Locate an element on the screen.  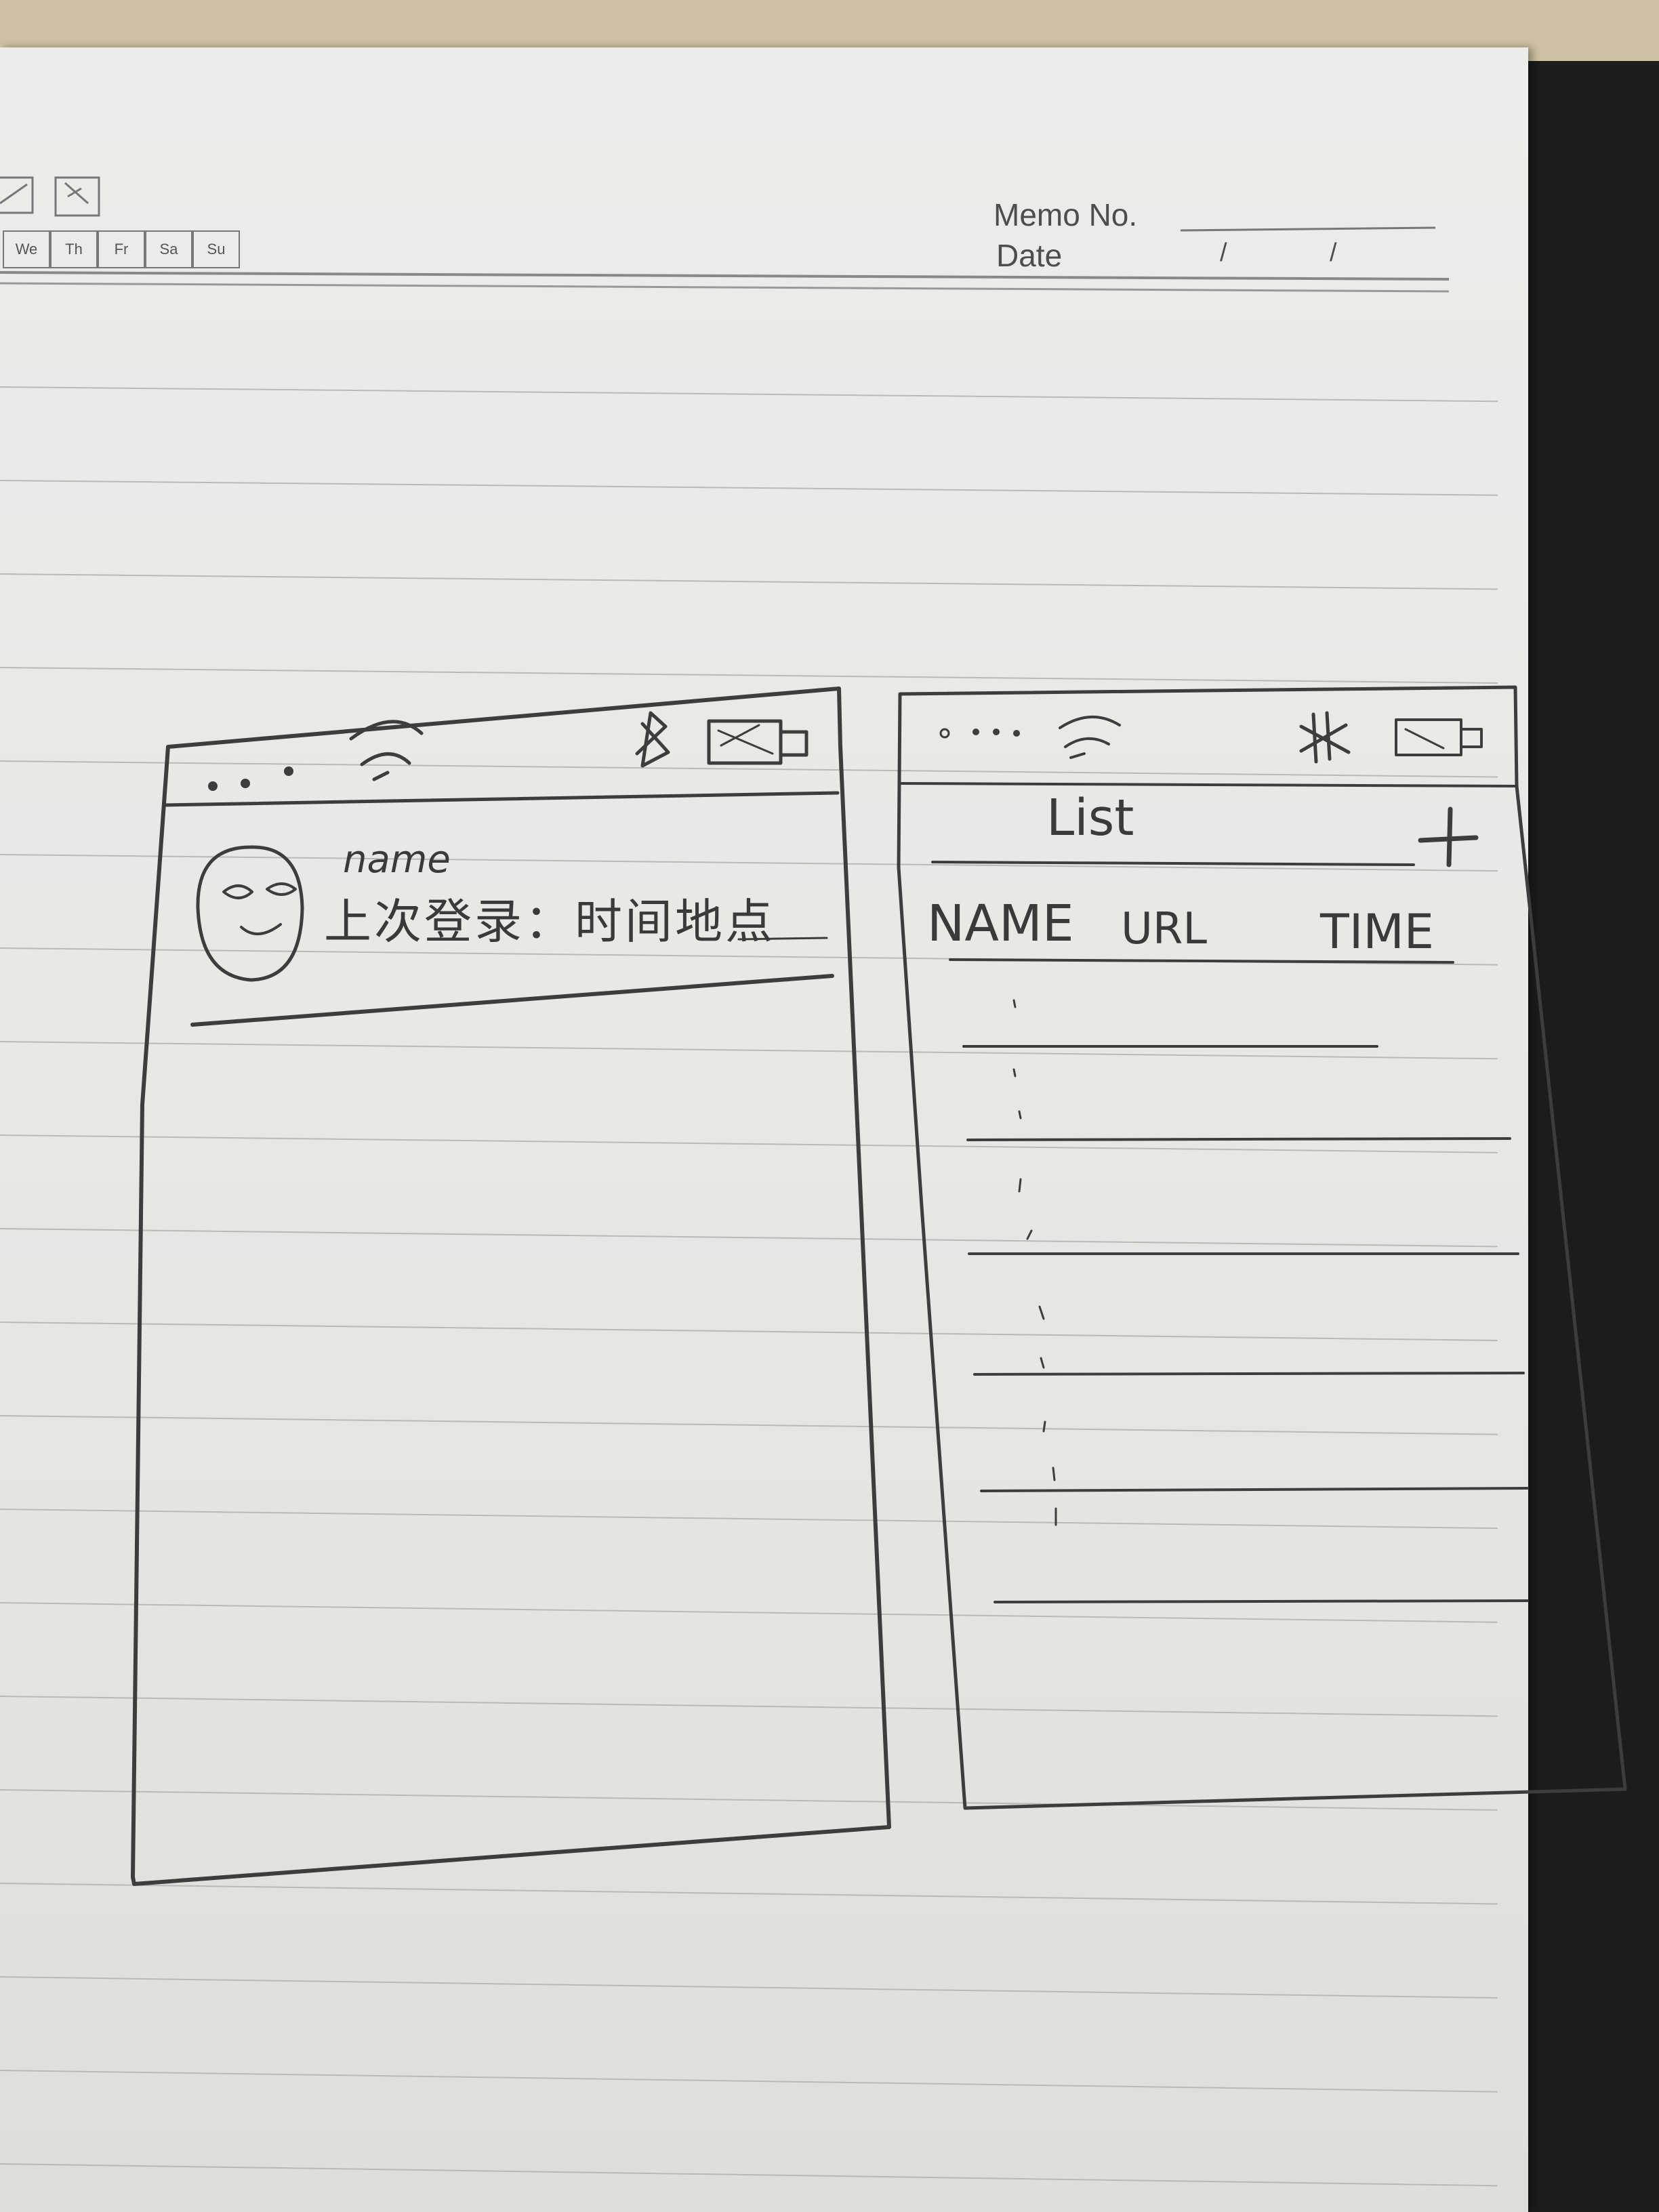
add-icon is located at coordinates (1449, 837).